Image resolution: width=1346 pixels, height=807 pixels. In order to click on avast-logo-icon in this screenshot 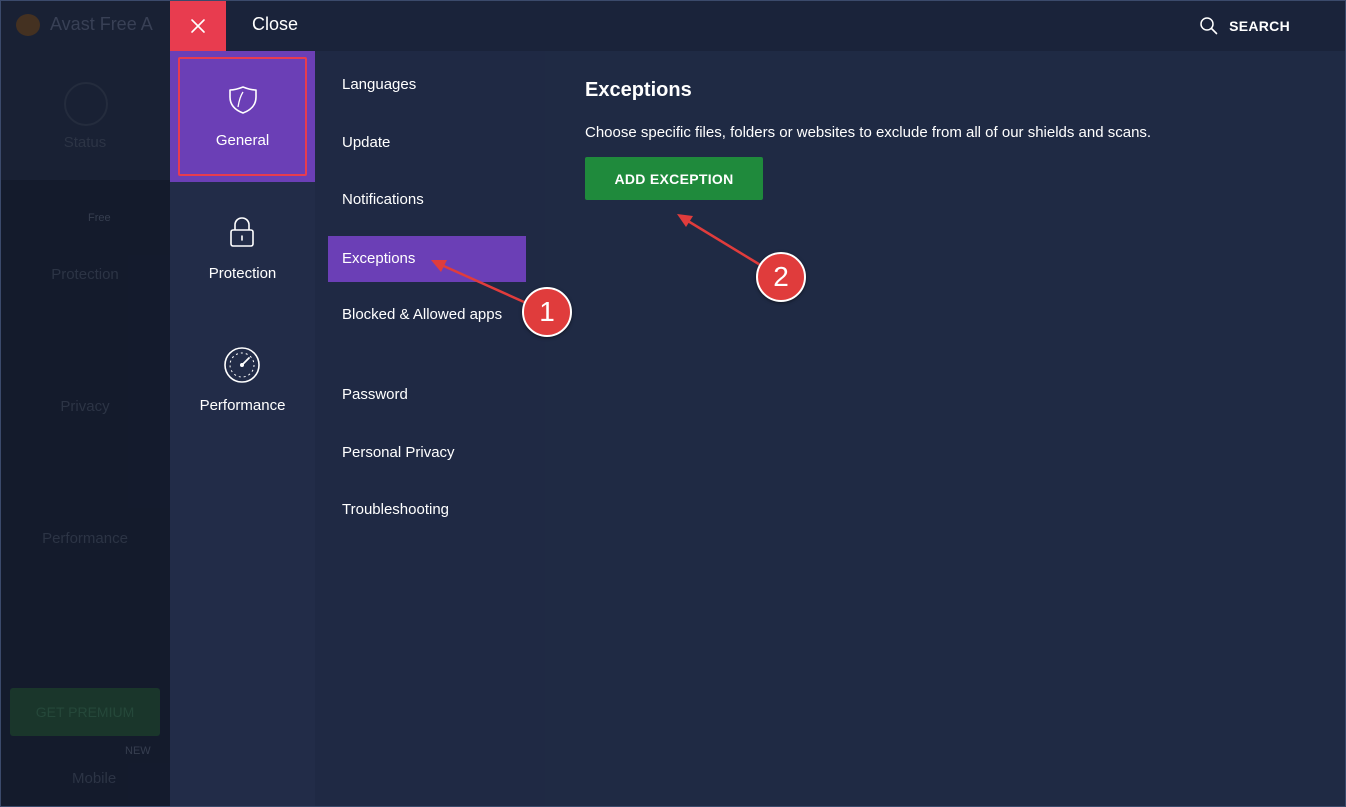, I will do `click(28, 25)`.